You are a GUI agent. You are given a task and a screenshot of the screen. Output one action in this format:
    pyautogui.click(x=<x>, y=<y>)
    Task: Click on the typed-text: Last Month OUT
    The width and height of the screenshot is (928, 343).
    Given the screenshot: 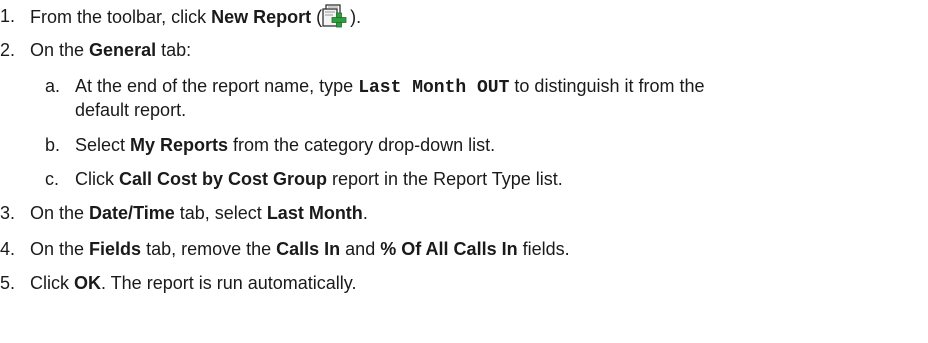 What is the action you would take?
    pyautogui.click(x=434, y=88)
    